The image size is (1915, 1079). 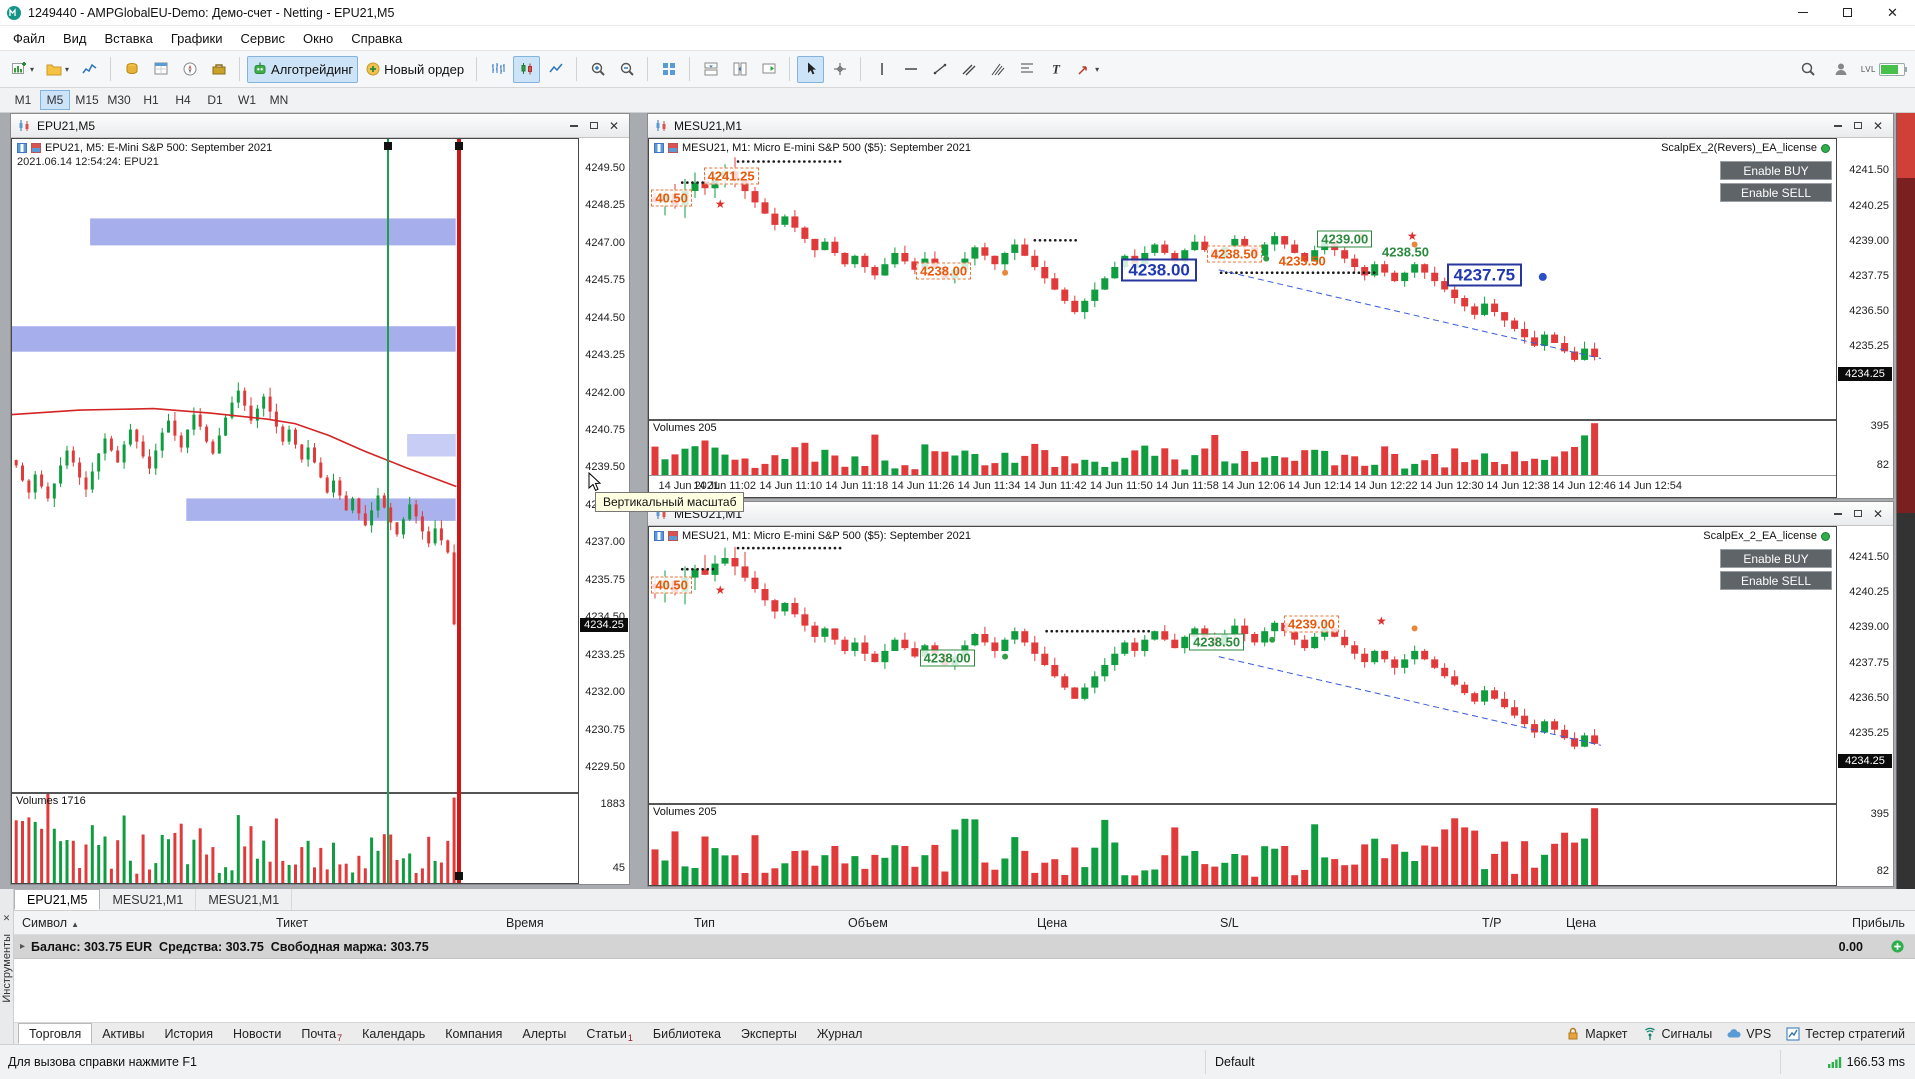 What do you see at coordinates (1229, 923) in the screenshot?
I see `column-header: S/L` at bounding box center [1229, 923].